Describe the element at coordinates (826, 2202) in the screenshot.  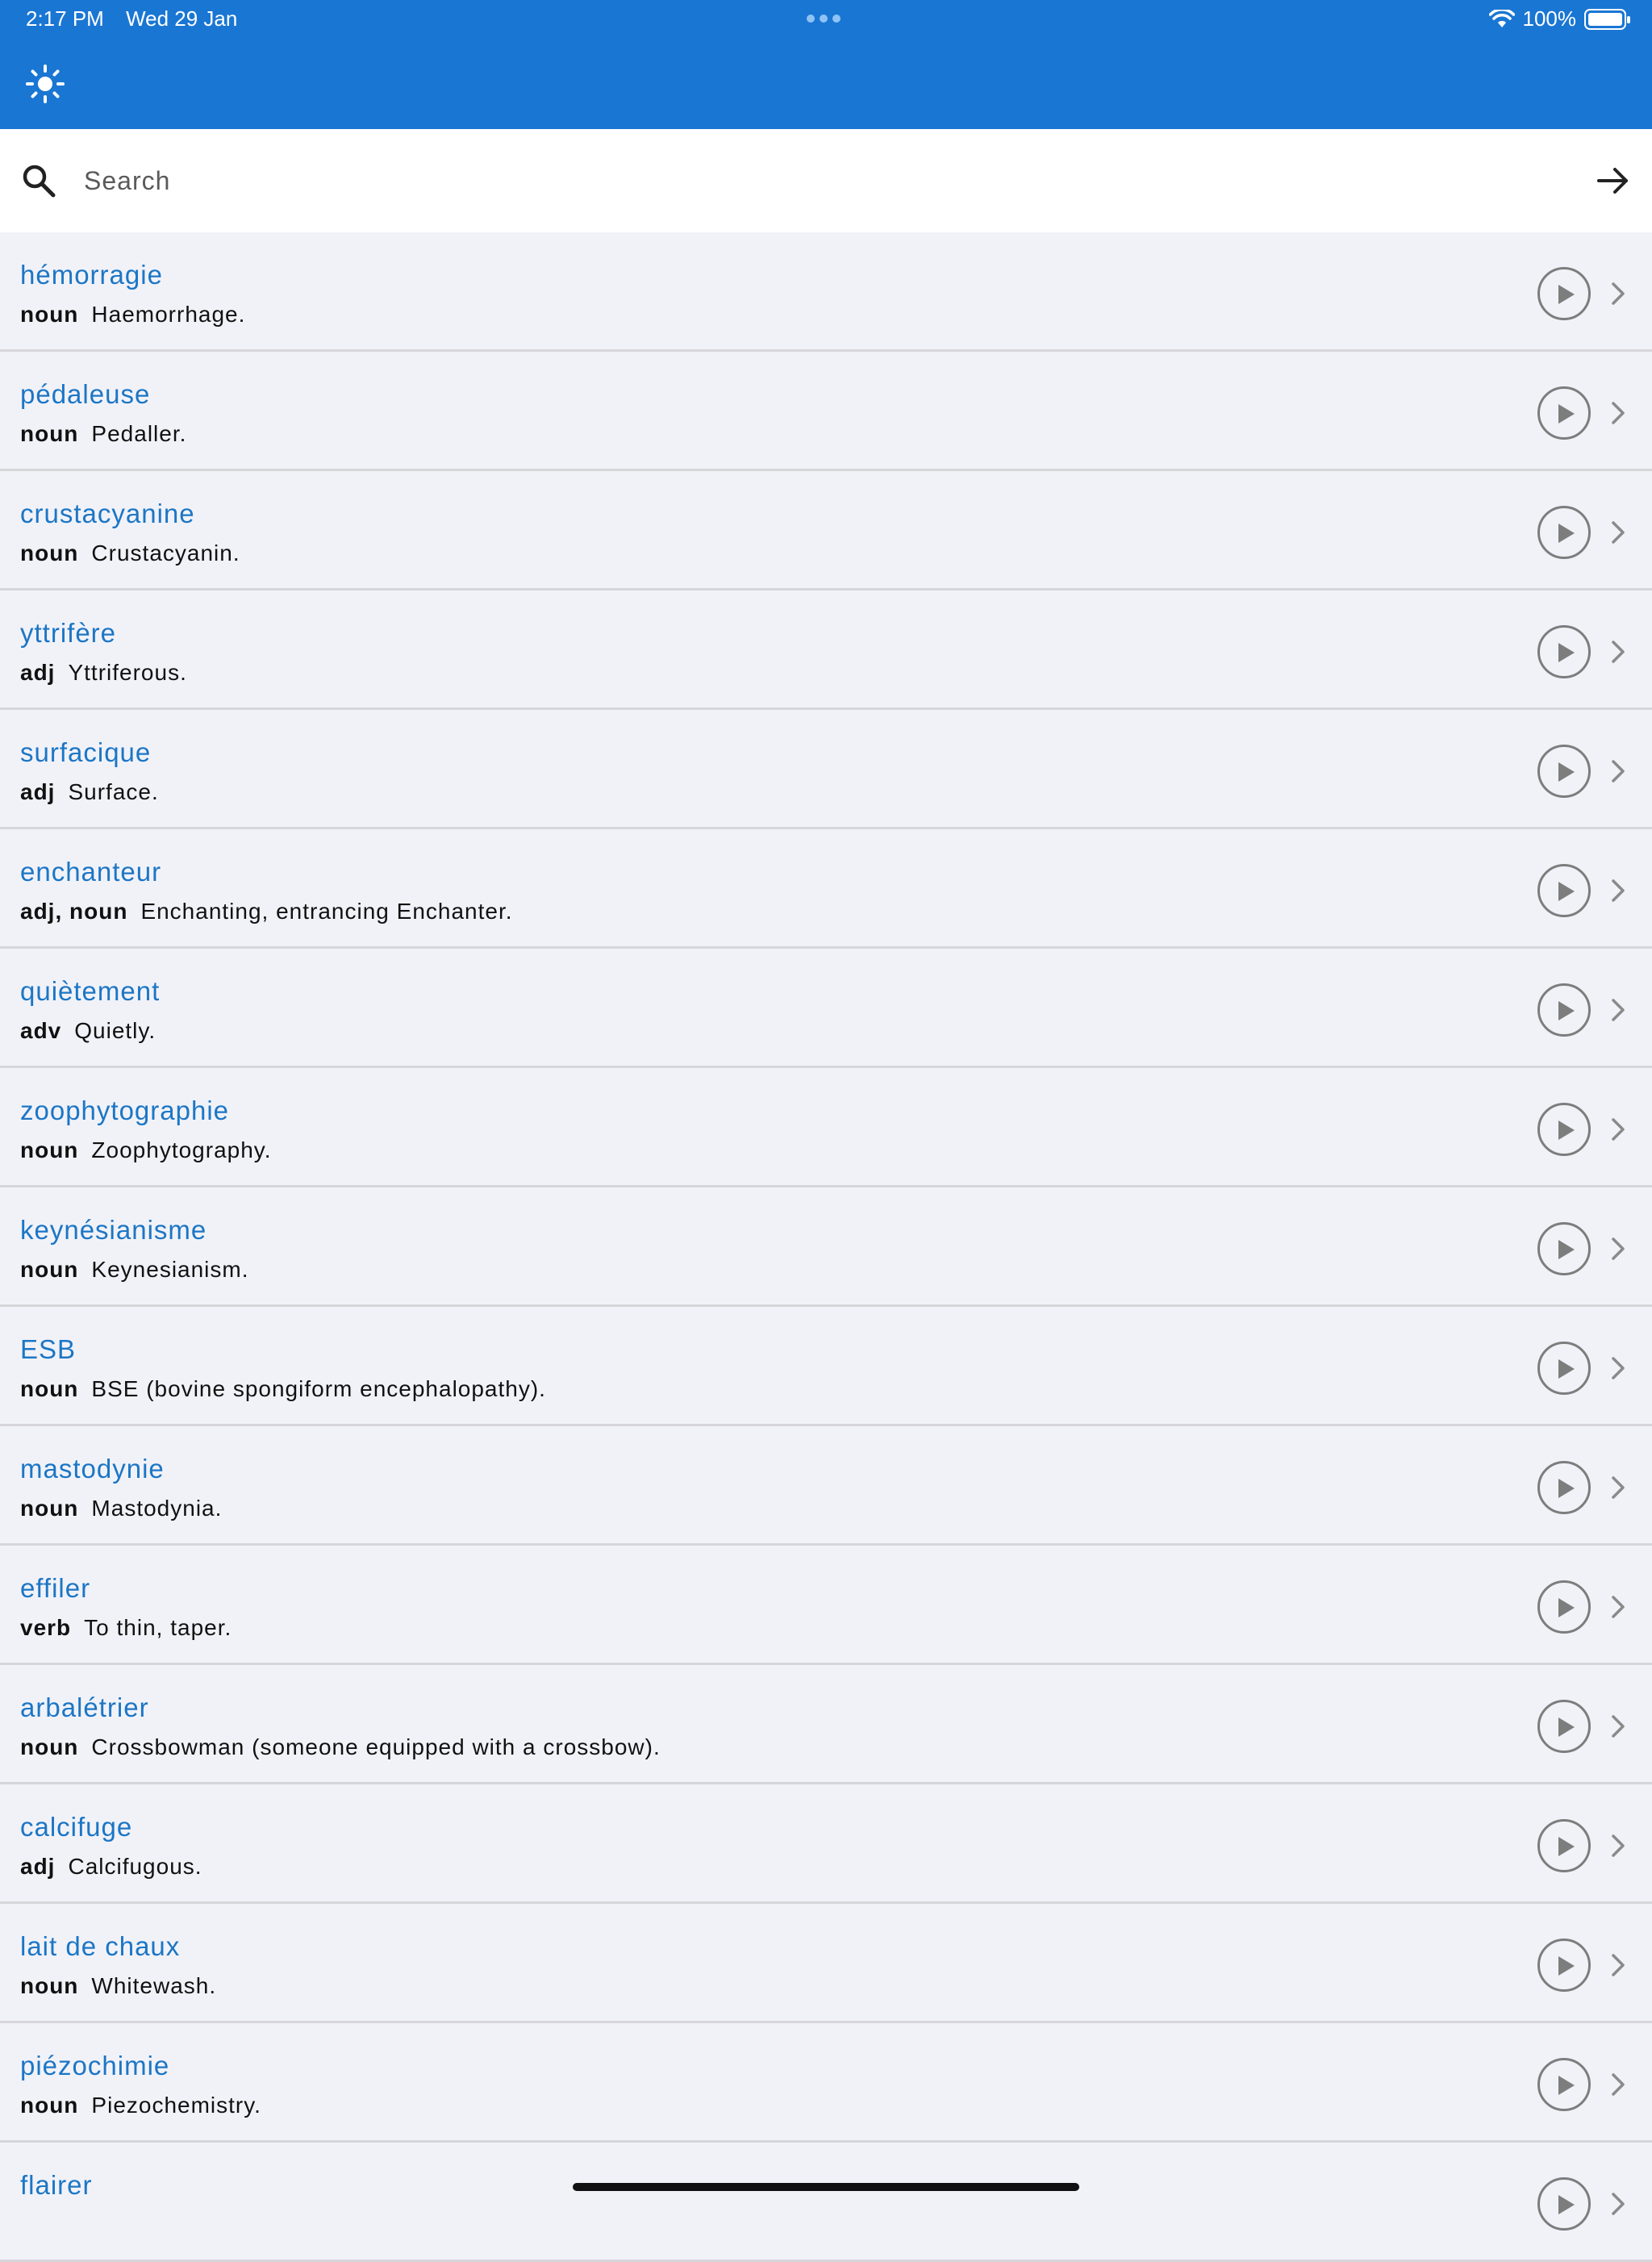
I see `list-item: flairer` at that location.